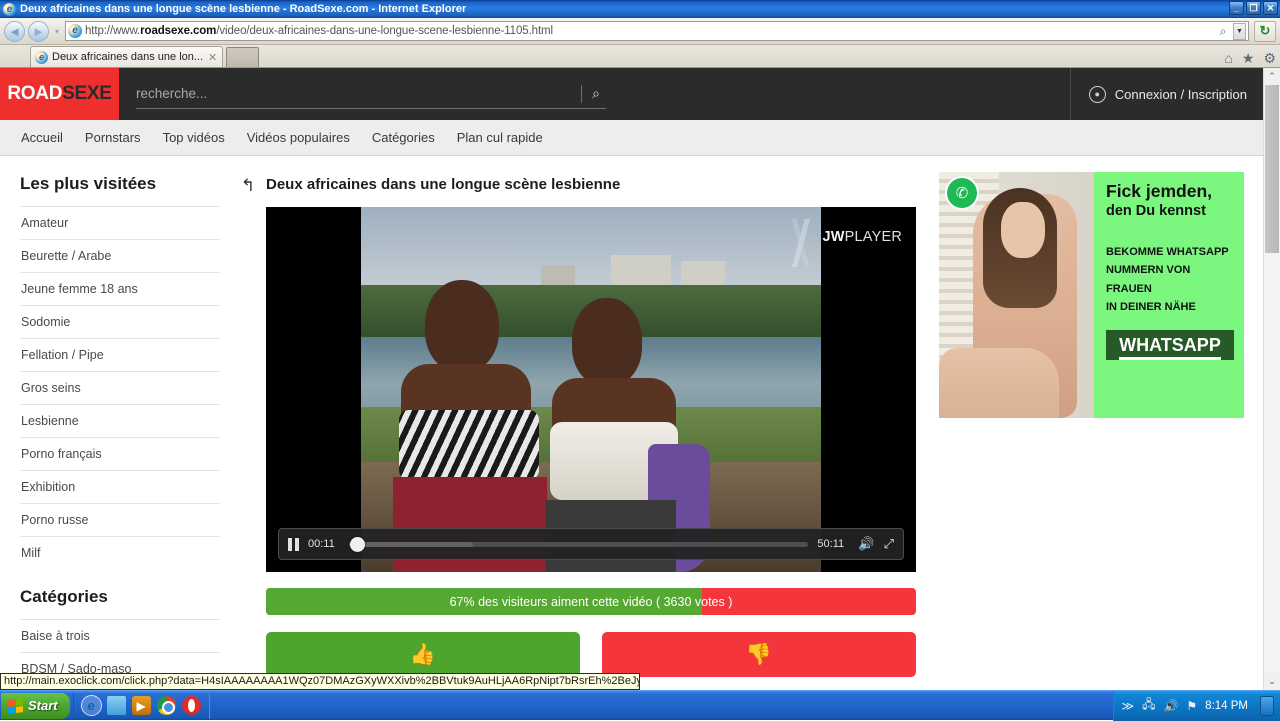  Describe the element at coordinates (120, 635) in the screenshot. I see `sidebar-item-baise-a-trois: Baise à trois` at that location.